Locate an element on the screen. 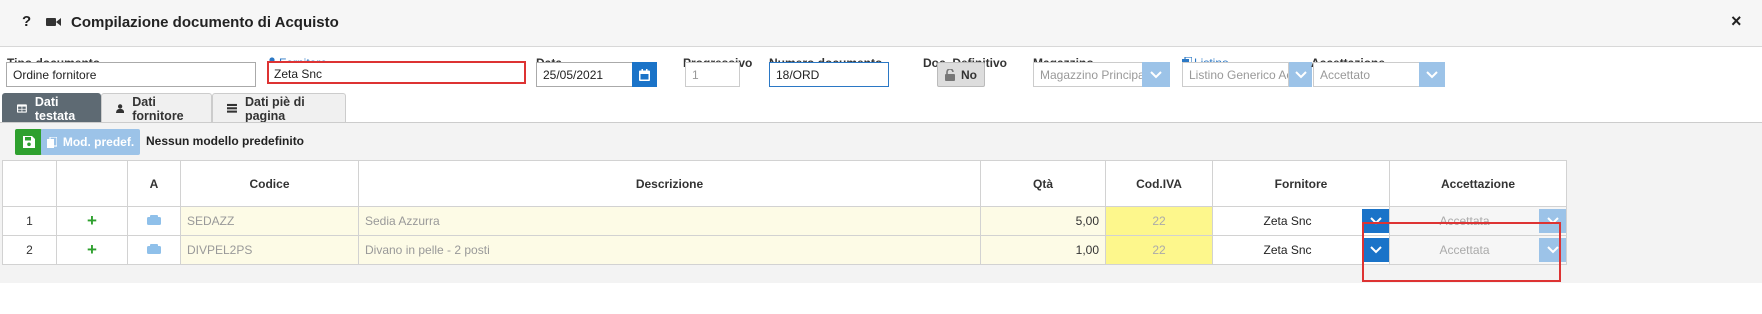  row-number: 2 is located at coordinates (29, 250).